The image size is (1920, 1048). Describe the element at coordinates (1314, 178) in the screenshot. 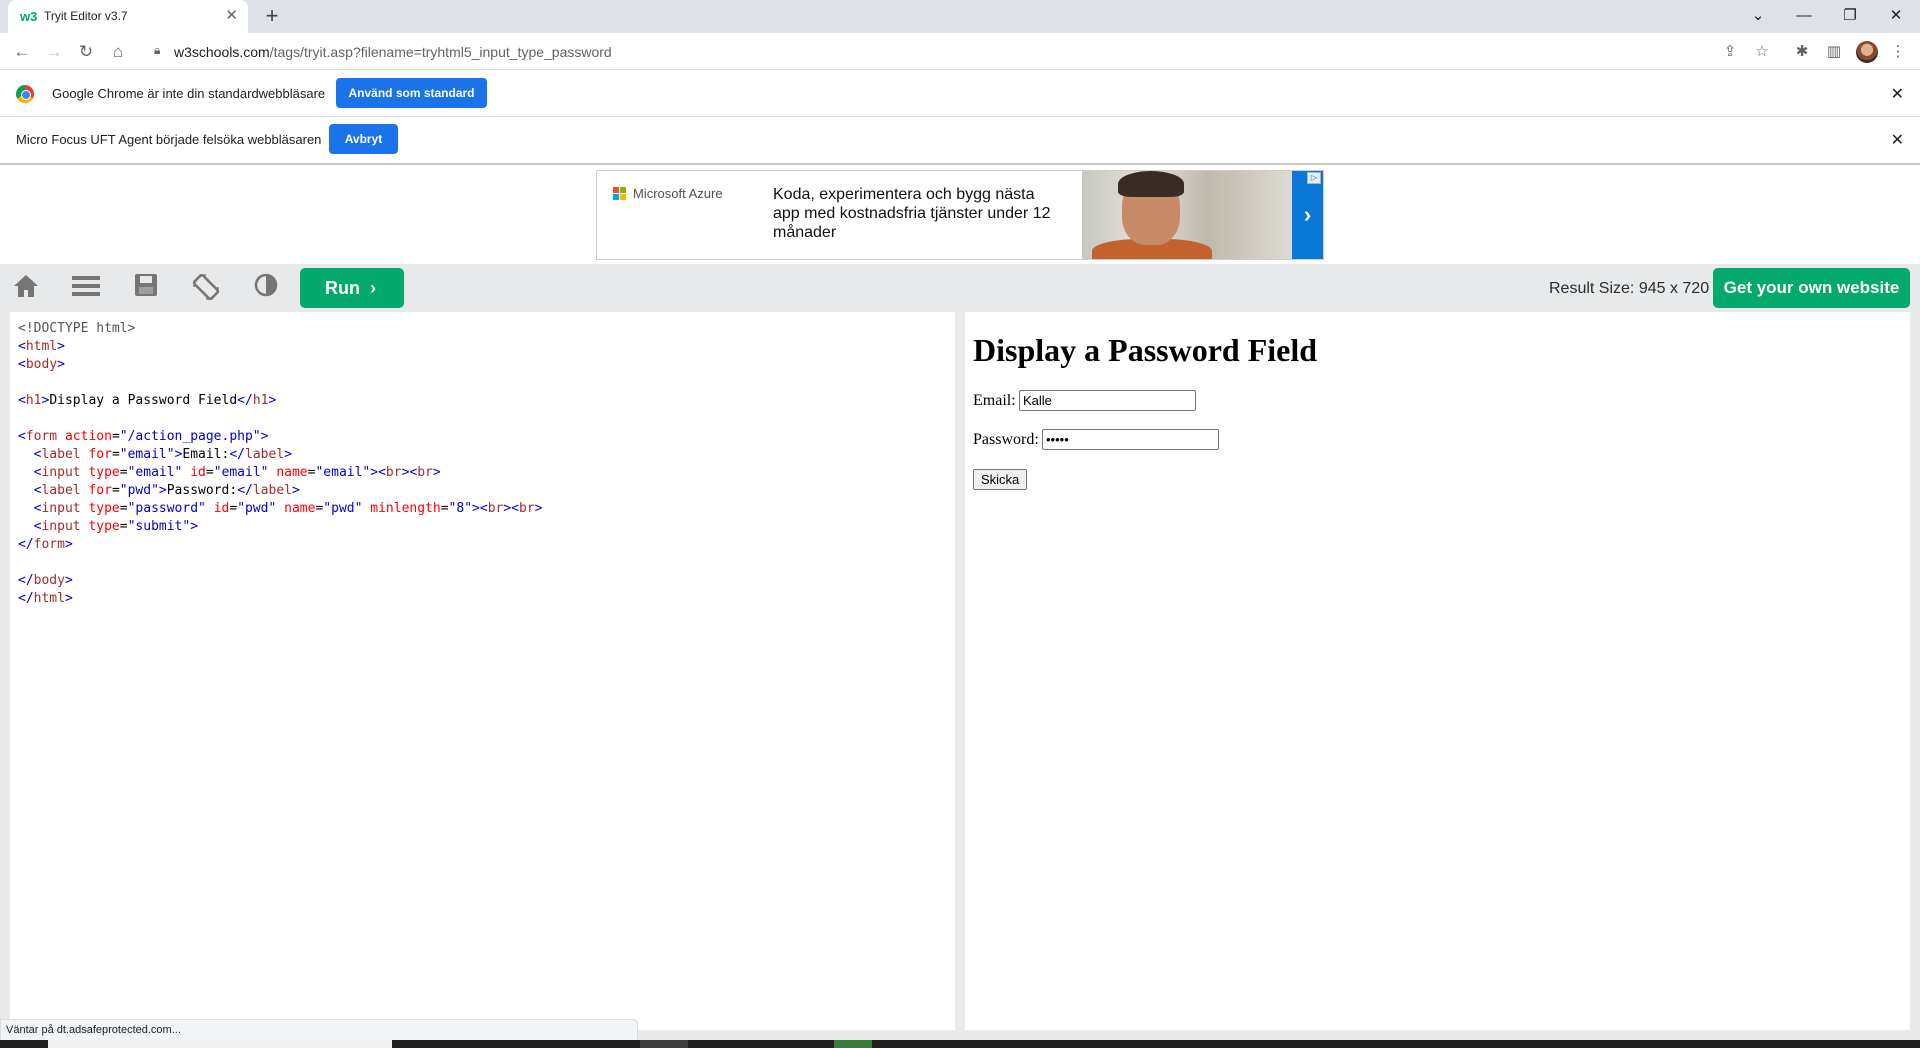

I see `adchoices-icon: ▷` at that location.